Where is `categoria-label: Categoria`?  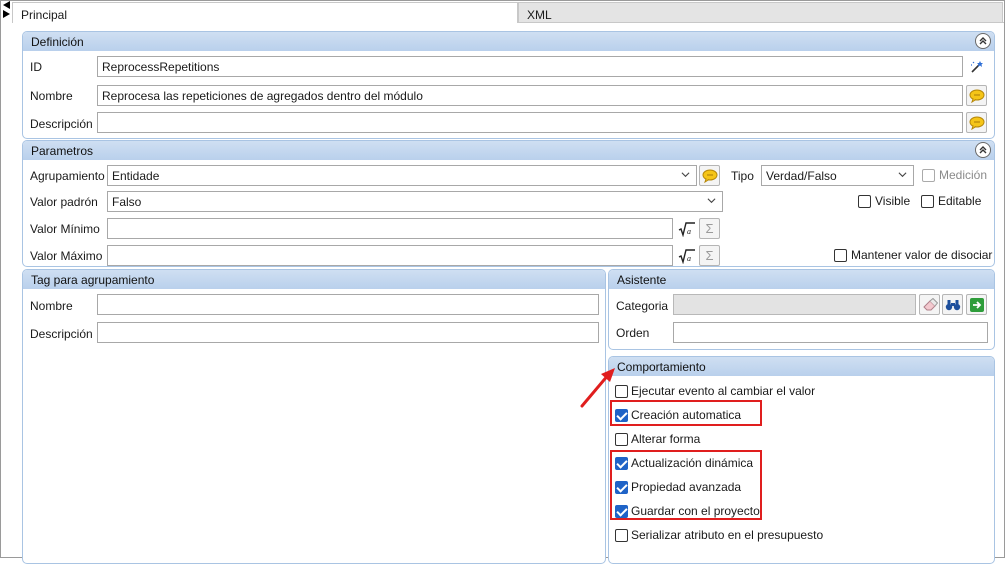
categoria-label: Categoria is located at coordinates (642, 306).